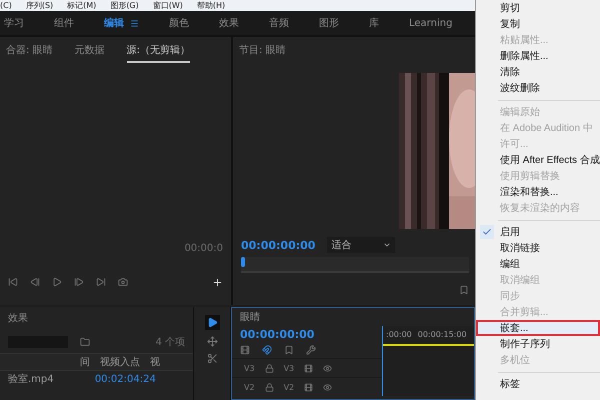 This screenshot has width=600, height=400. Describe the element at coordinates (29, 51) in the screenshot. I see `panel-tab: 合器: 眼睛` at that location.